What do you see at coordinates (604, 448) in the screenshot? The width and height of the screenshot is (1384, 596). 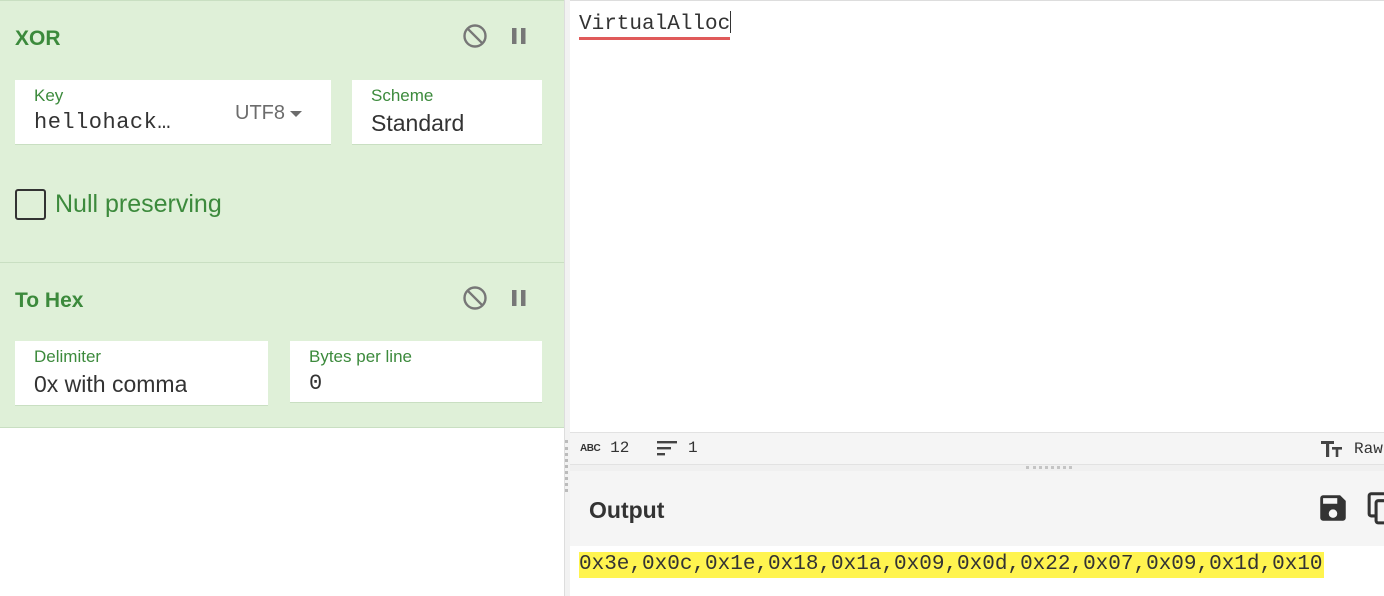 I see `char-count: ABC 12` at bounding box center [604, 448].